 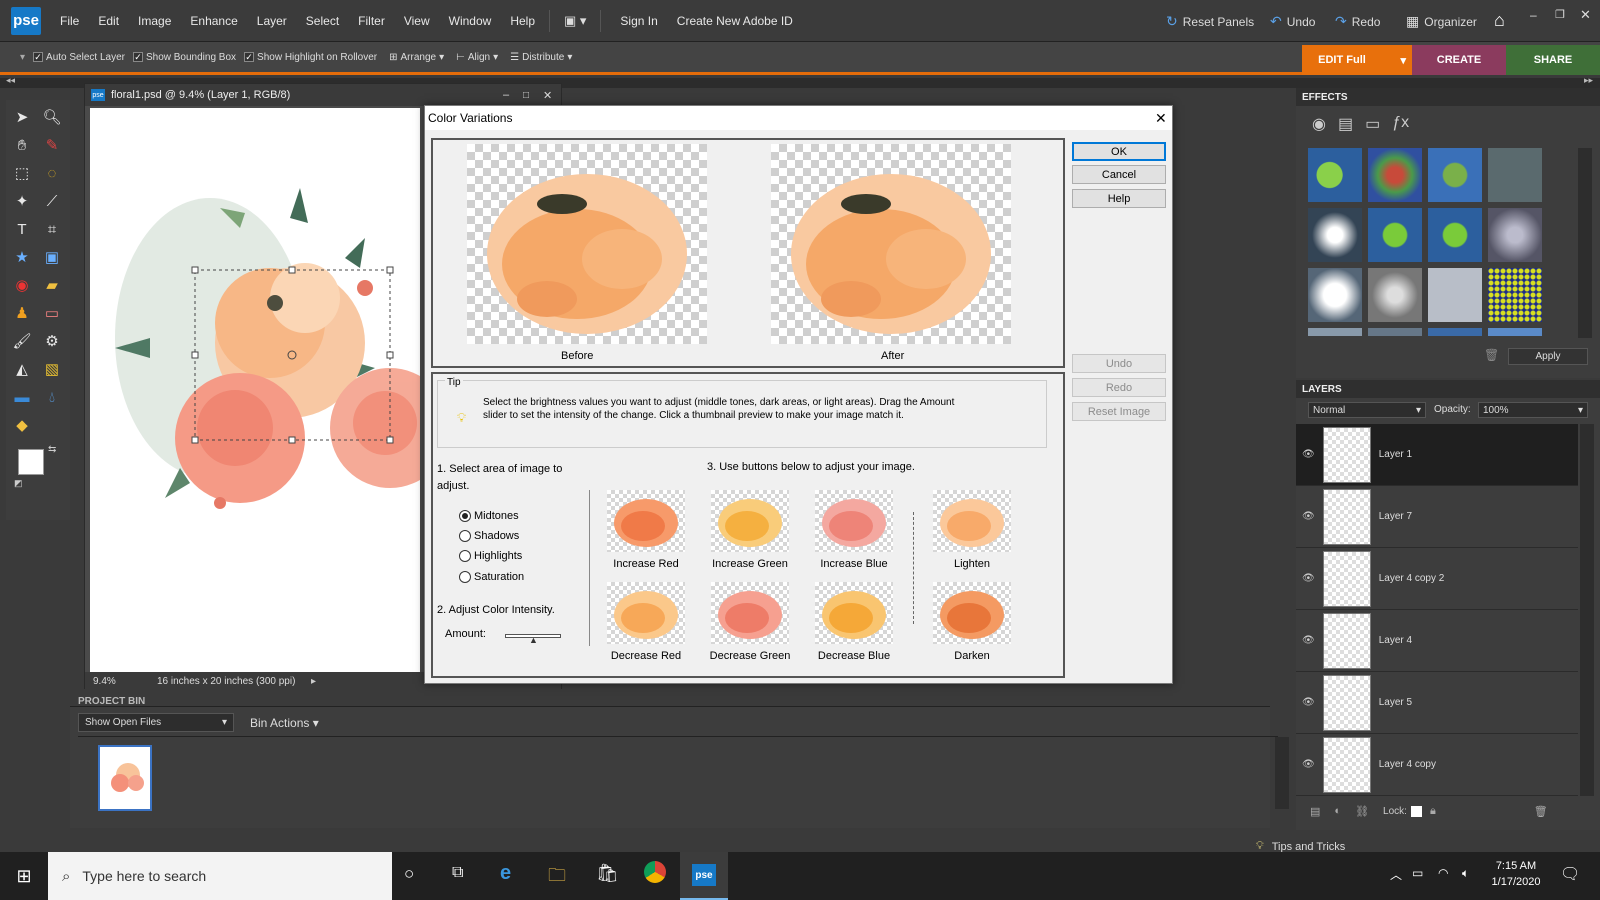 What do you see at coordinates (1372, 124) in the screenshot?
I see `photo-effects-category-icon: ▭` at bounding box center [1372, 124].